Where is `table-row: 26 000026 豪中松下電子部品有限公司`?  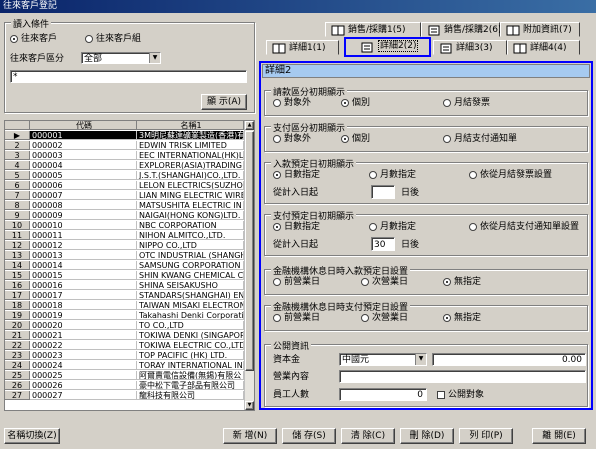 table-row: 26 000026 豪中松下電子部品有限公司 is located at coordinates (129, 385).